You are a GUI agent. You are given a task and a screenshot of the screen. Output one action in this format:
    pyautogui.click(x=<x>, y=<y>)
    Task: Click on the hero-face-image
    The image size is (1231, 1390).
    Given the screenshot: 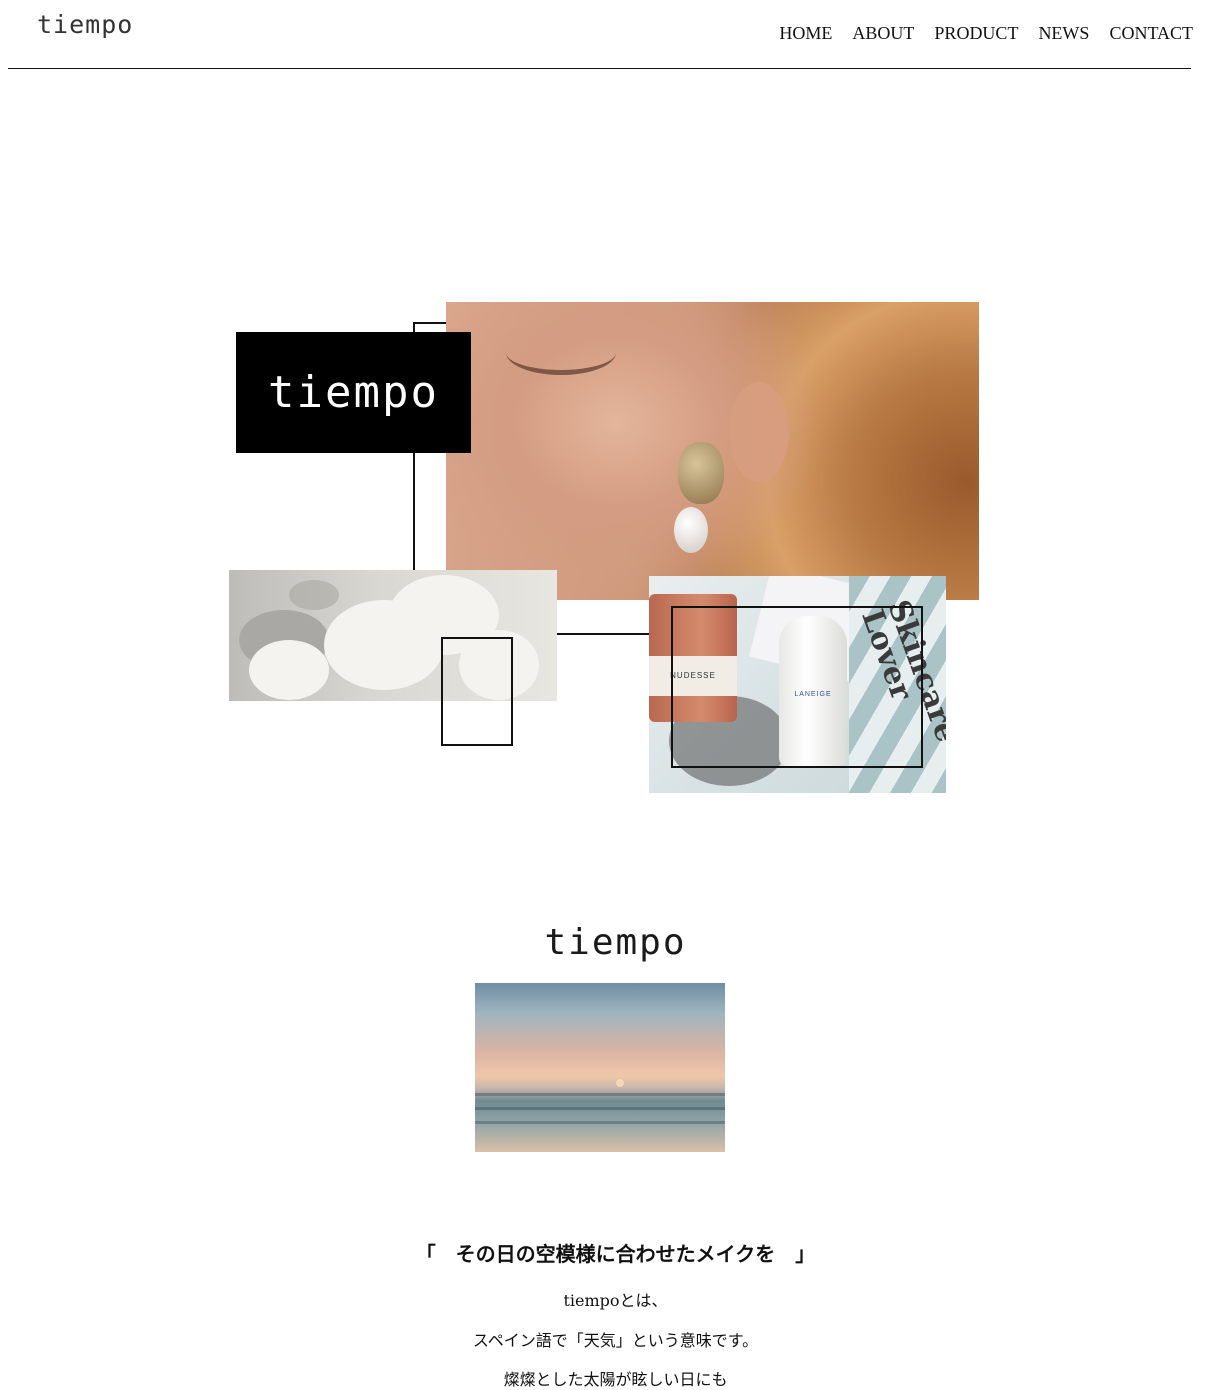 What is the action you would take?
    pyautogui.click(x=712, y=451)
    